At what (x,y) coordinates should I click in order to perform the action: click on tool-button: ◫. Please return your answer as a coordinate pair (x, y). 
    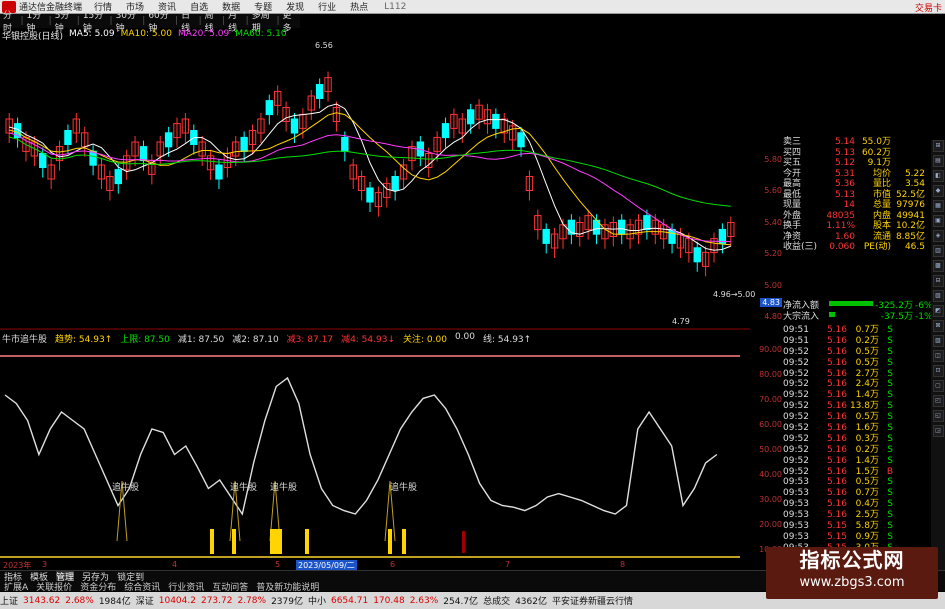
    Looking at the image, I should click on (938, 356).